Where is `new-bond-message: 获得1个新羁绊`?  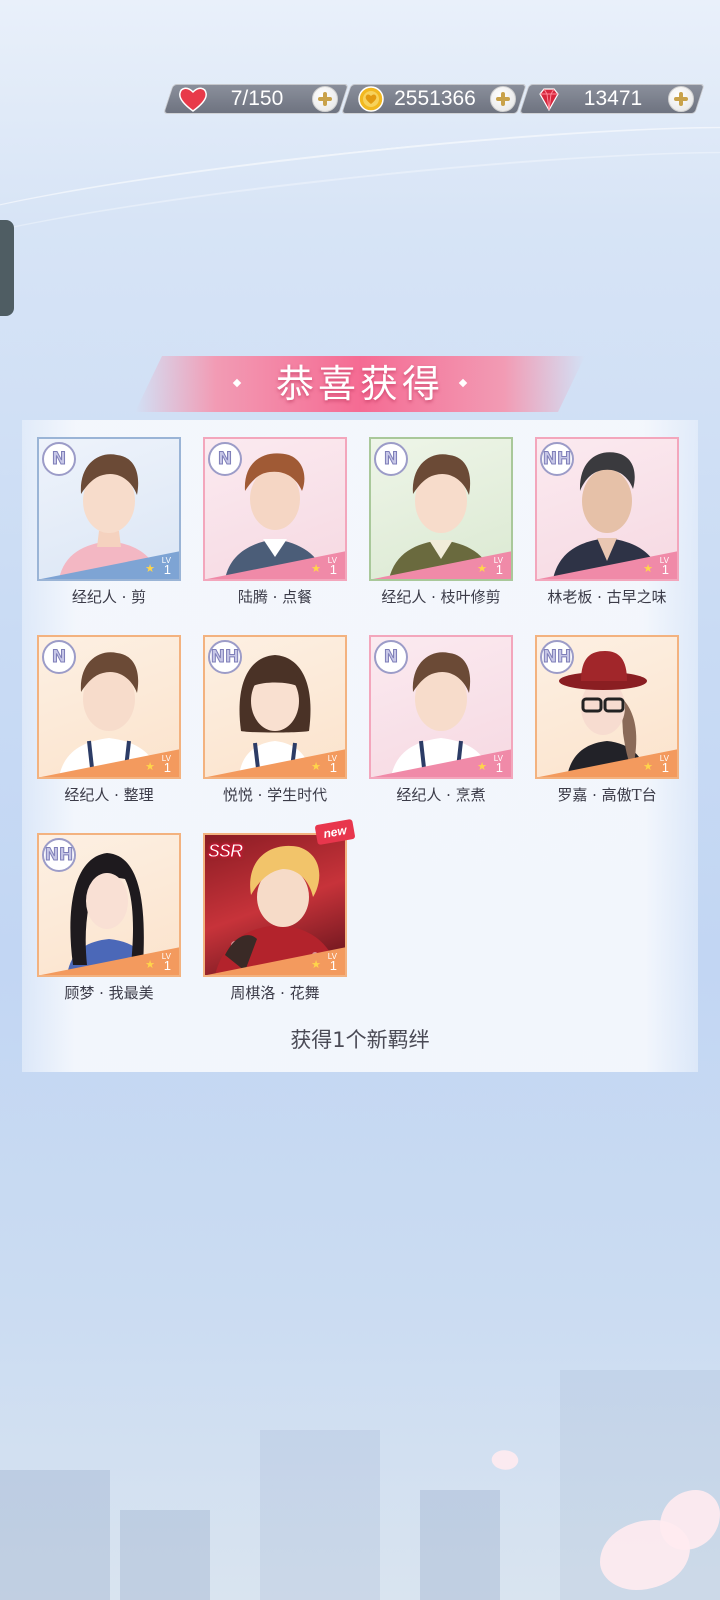
new-bond-message: 获得1个新羁绊 is located at coordinates (360, 1040).